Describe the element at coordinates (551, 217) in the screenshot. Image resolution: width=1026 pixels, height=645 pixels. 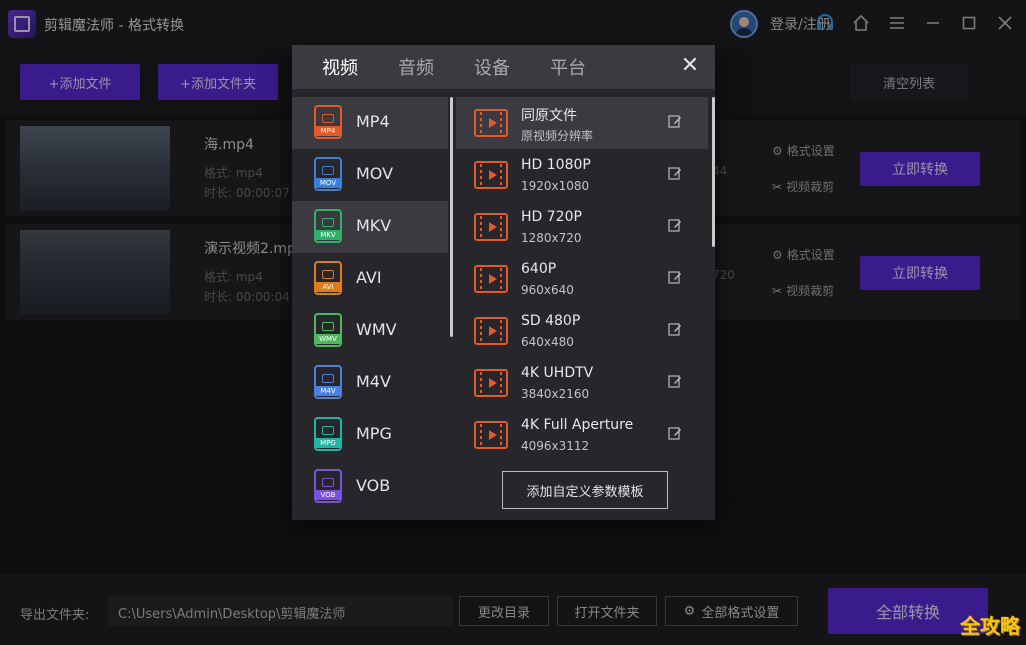
I see `preset-name: HD 720P` at that location.